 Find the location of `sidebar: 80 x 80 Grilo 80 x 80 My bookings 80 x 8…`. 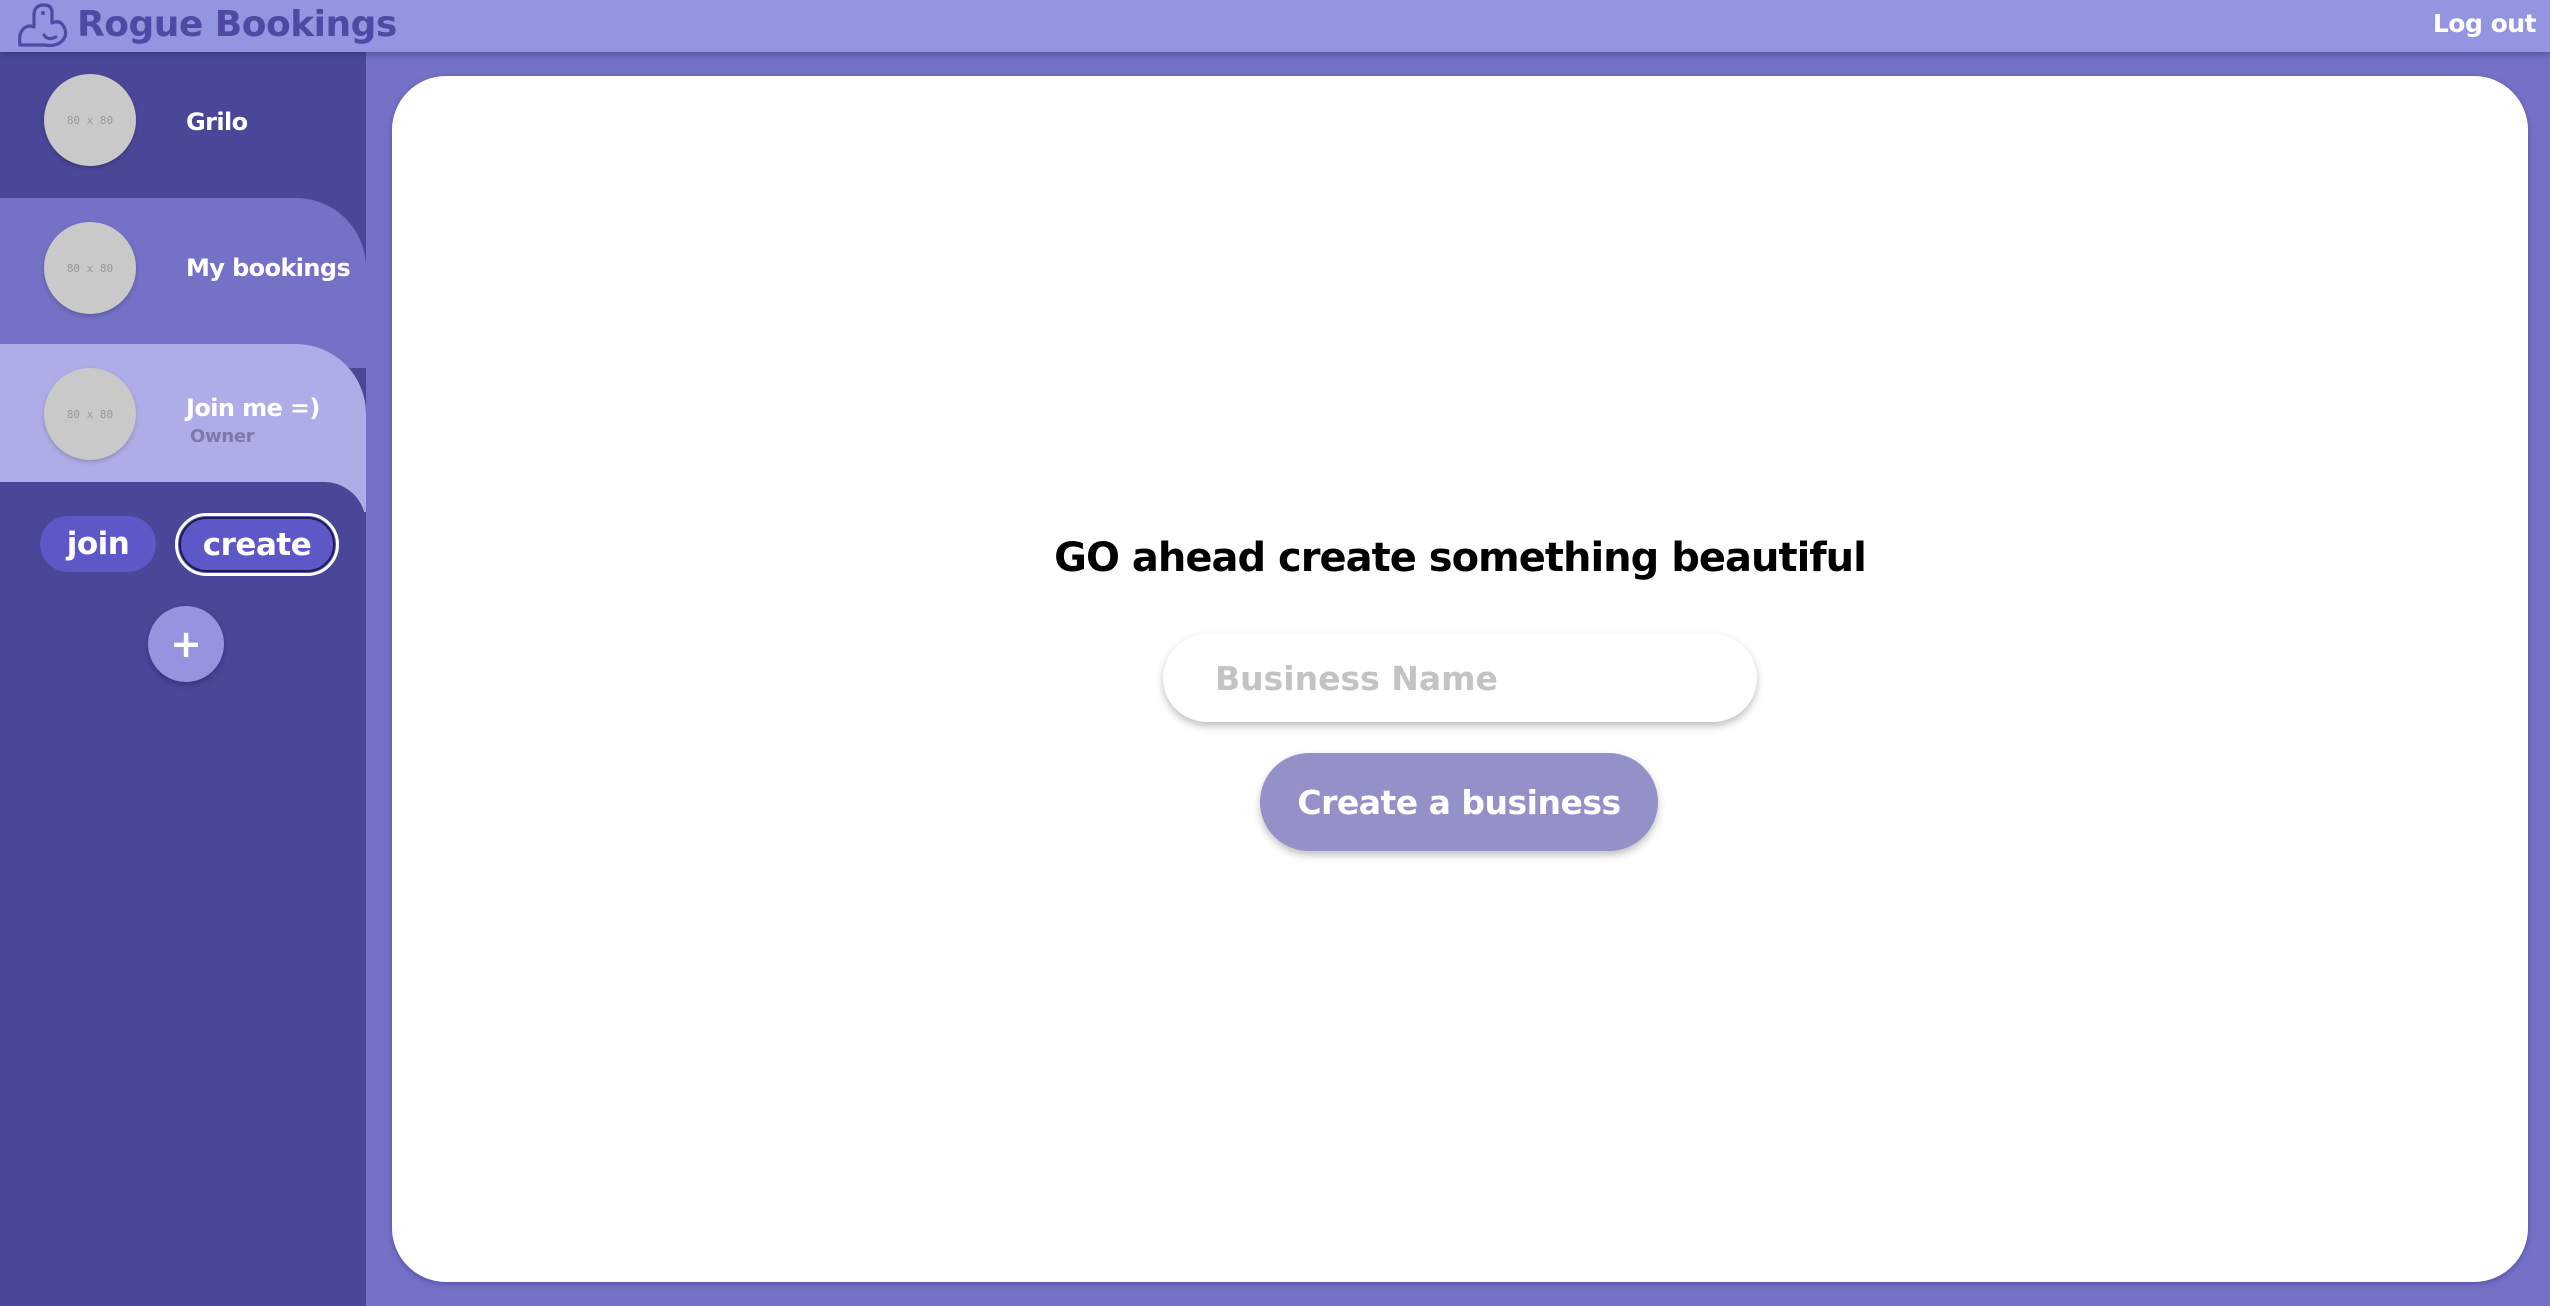

sidebar: 80 x 80 Grilo 80 x 80 My bookings 80 x 8… is located at coordinates (183, 679).